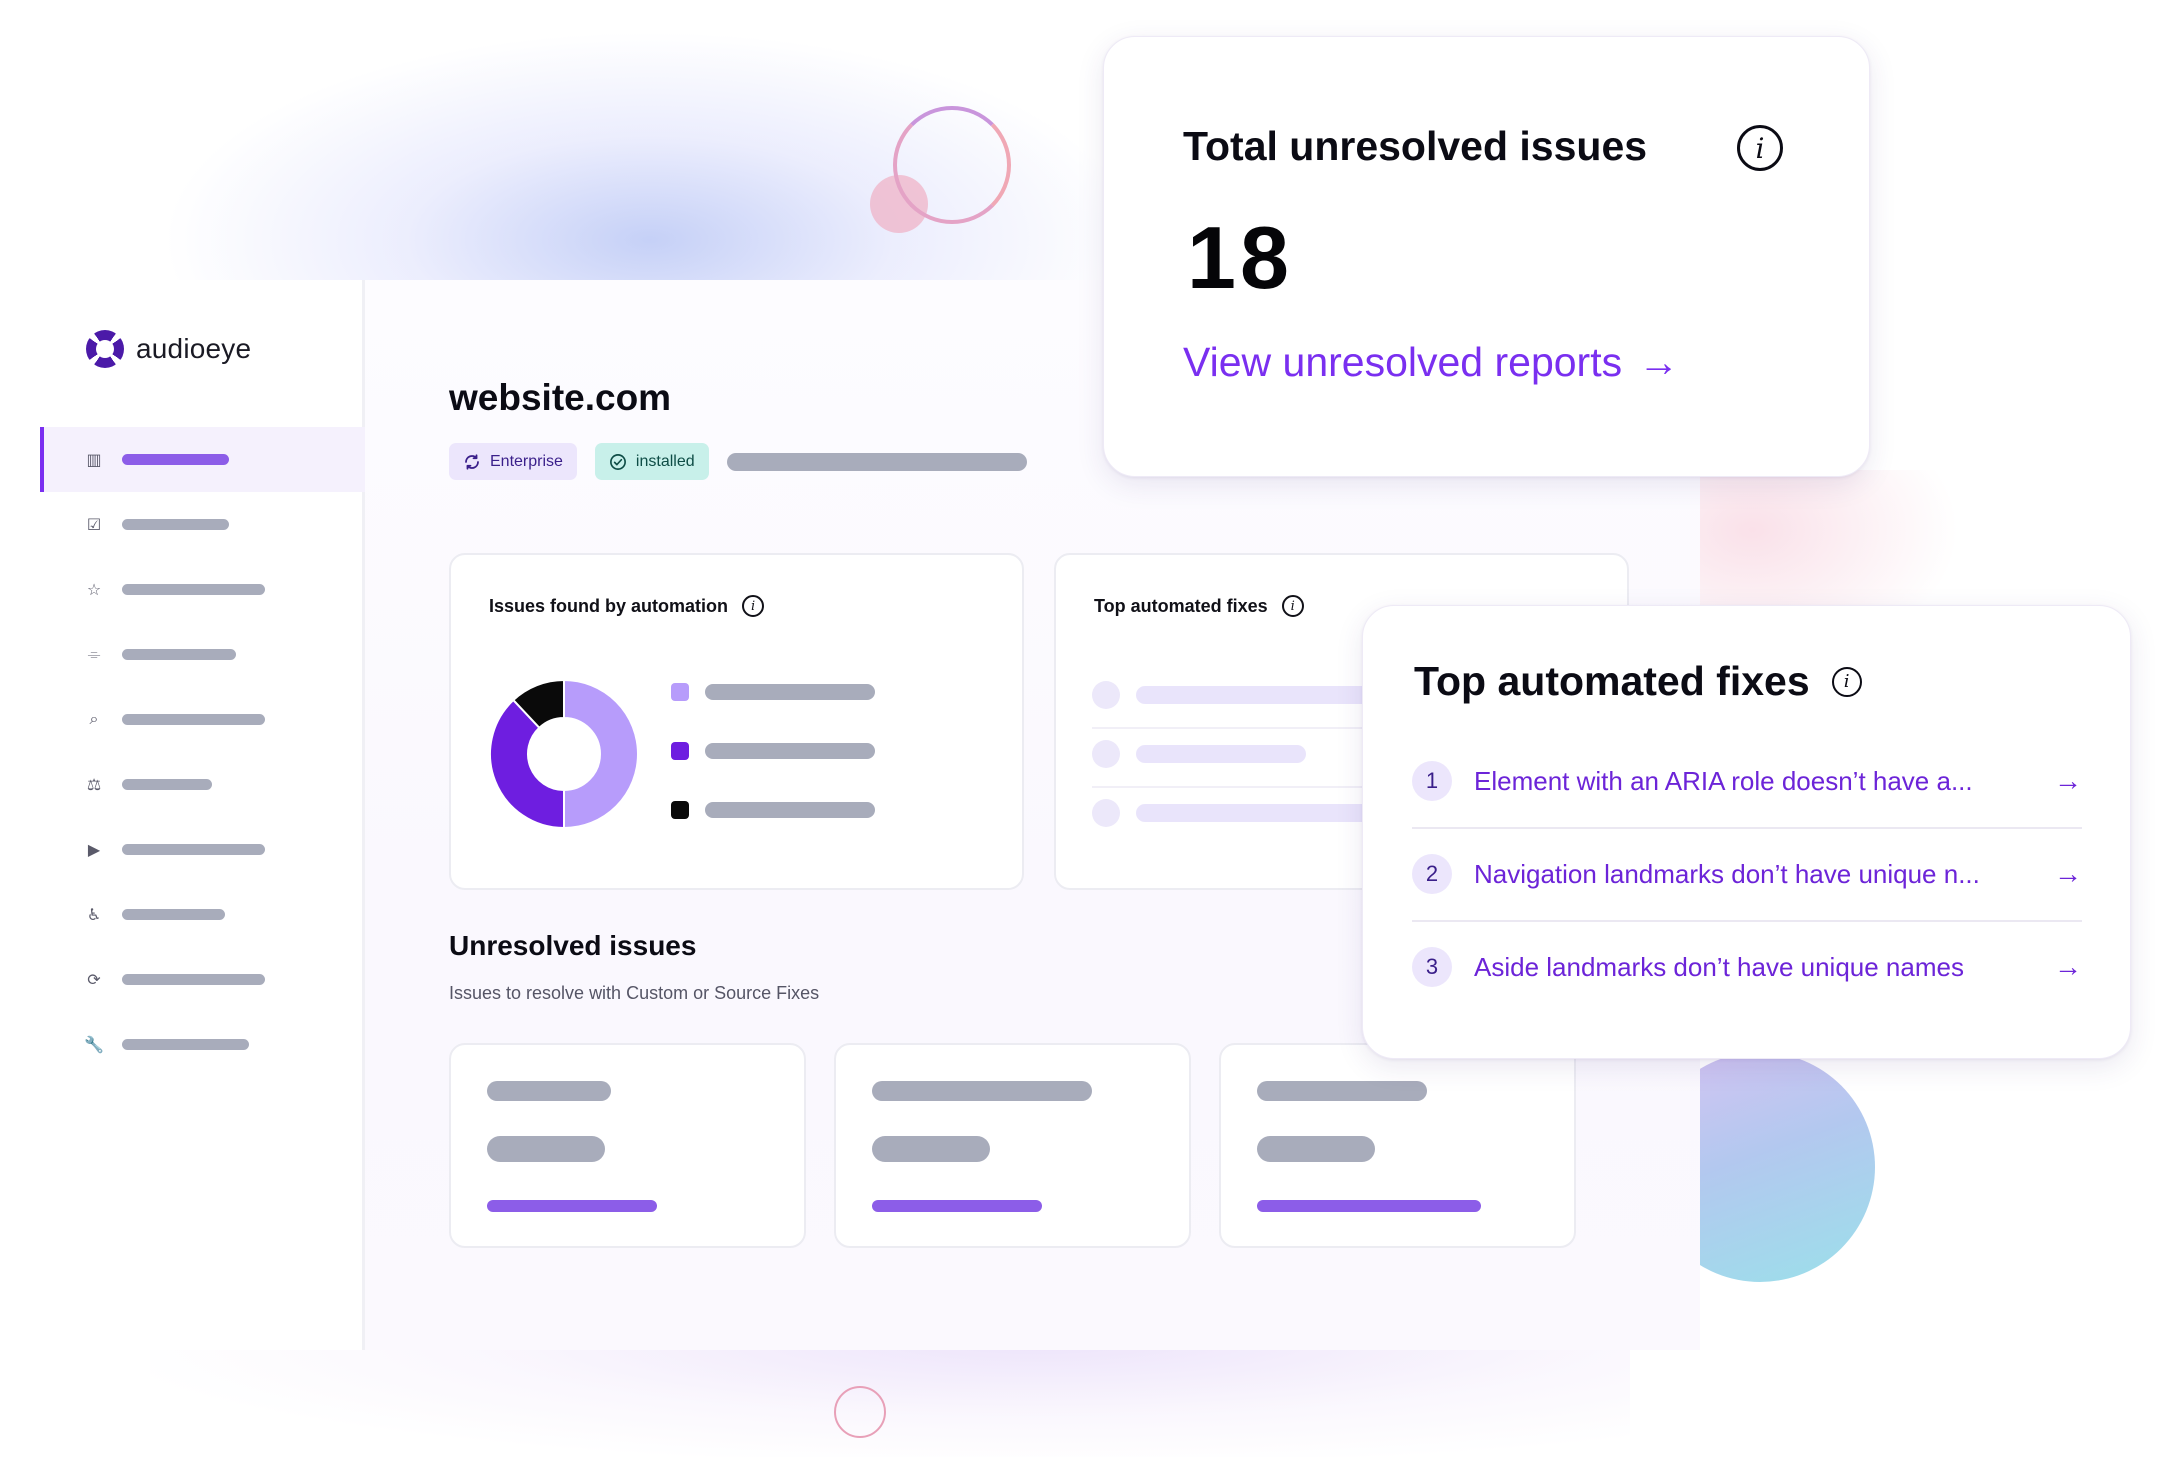 Image resolution: width=2160 pixels, height=1457 pixels. I want to click on sidebar-item-dashboard: ▥, so click(202, 459).